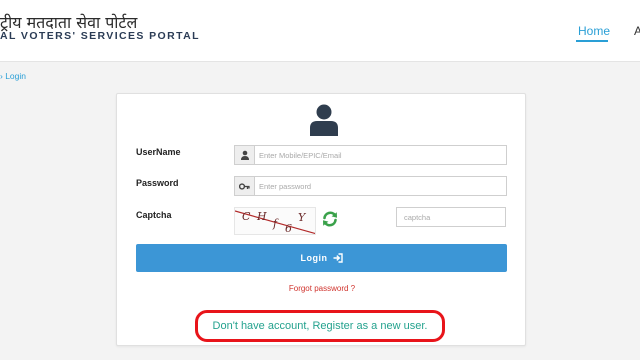 The height and width of the screenshot is (360, 640). What do you see at coordinates (262, 216) in the screenshot?
I see `captcha-char: H` at bounding box center [262, 216].